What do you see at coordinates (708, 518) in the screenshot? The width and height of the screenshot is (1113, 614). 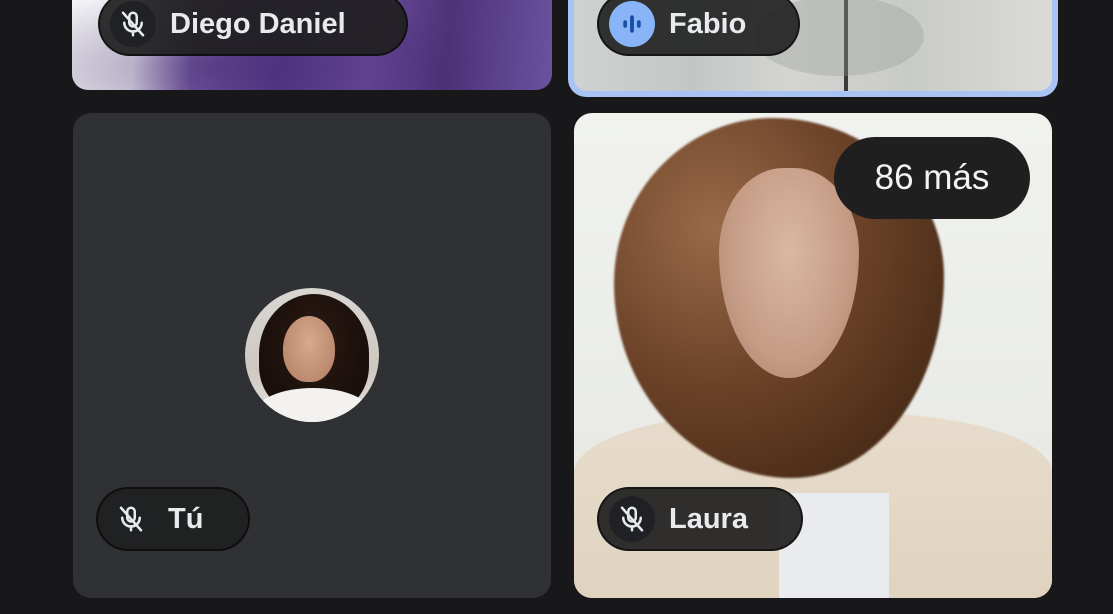 I see `participant-name: Laura` at bounding box center [708, 518].